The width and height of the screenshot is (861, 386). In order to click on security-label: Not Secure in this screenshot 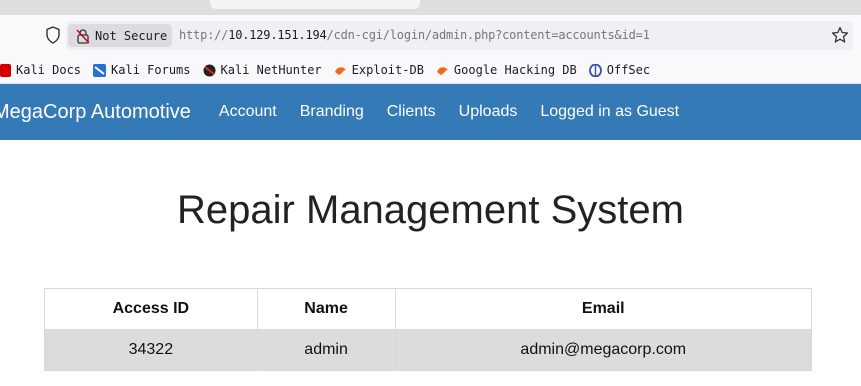, I will do `click(131, 35)`.